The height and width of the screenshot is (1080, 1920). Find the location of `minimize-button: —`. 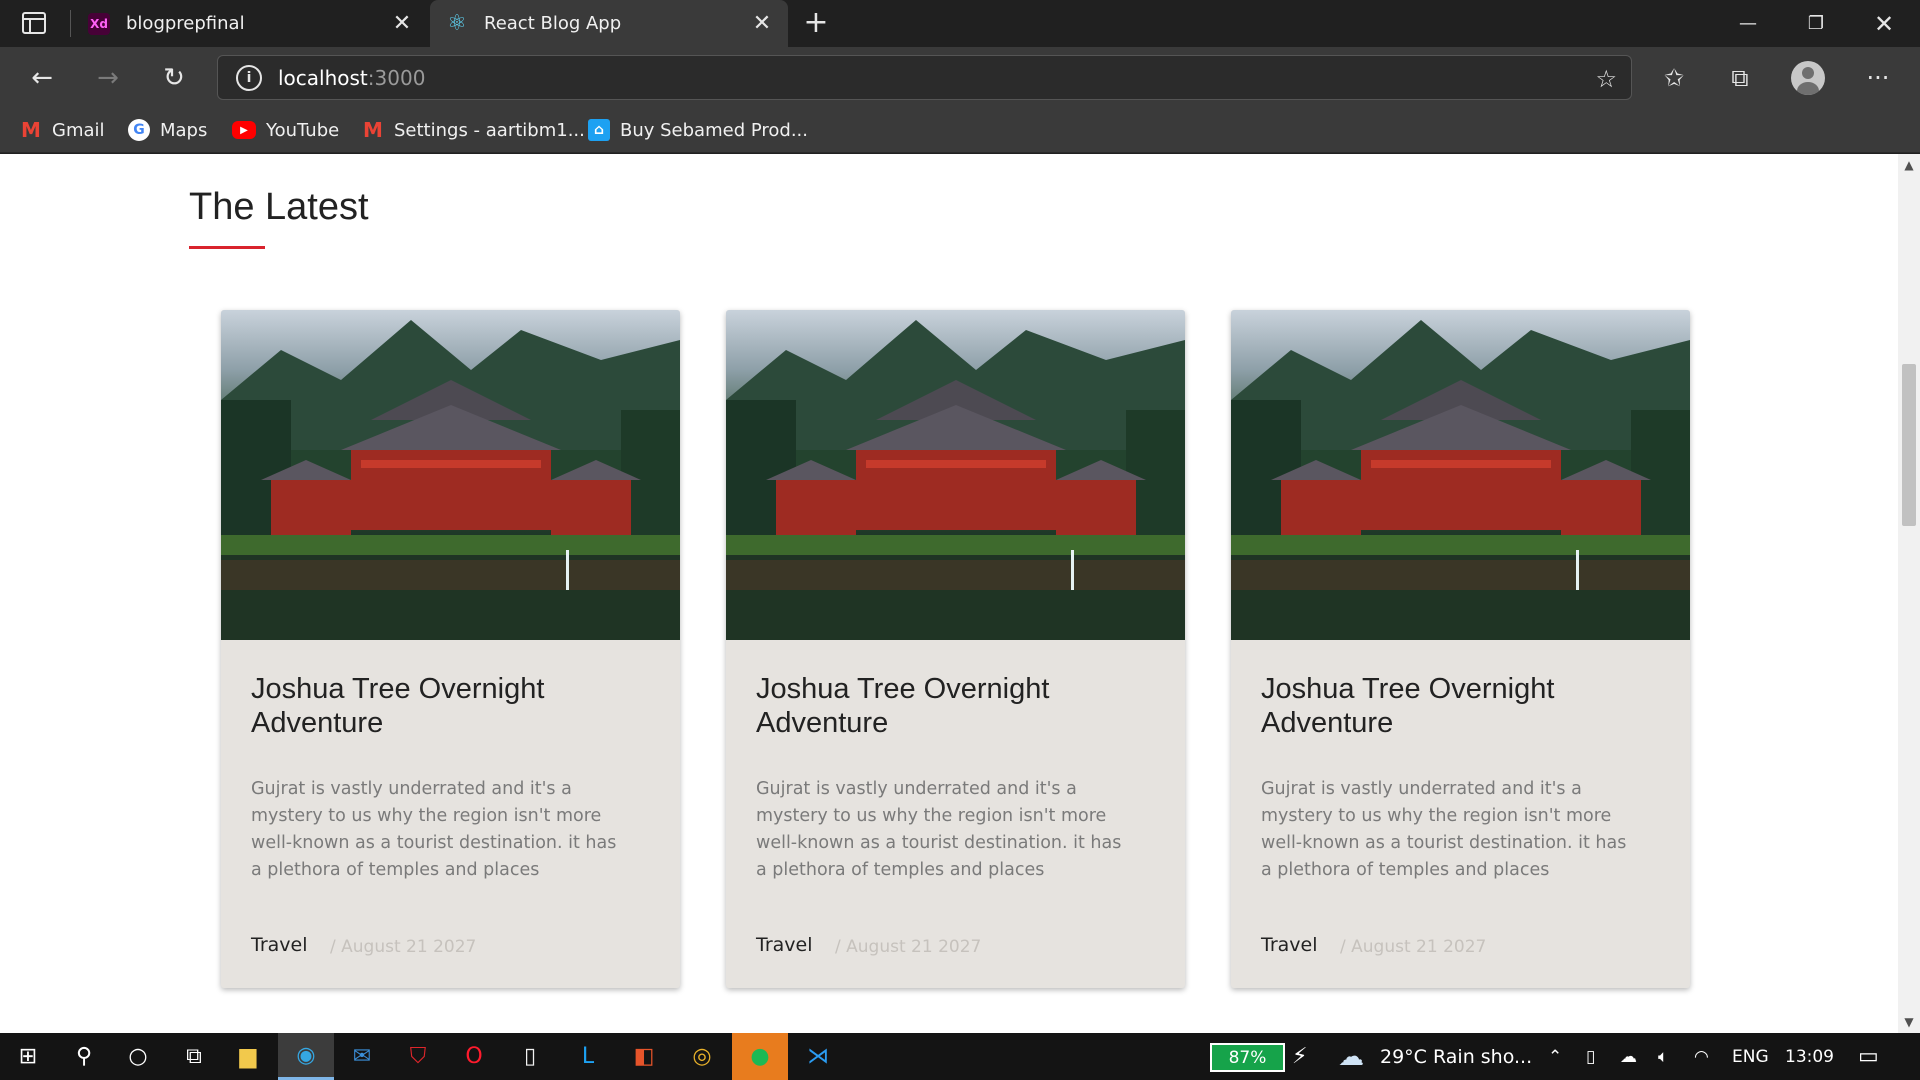

minimize-button: — is located at coordinates (1748, 23).